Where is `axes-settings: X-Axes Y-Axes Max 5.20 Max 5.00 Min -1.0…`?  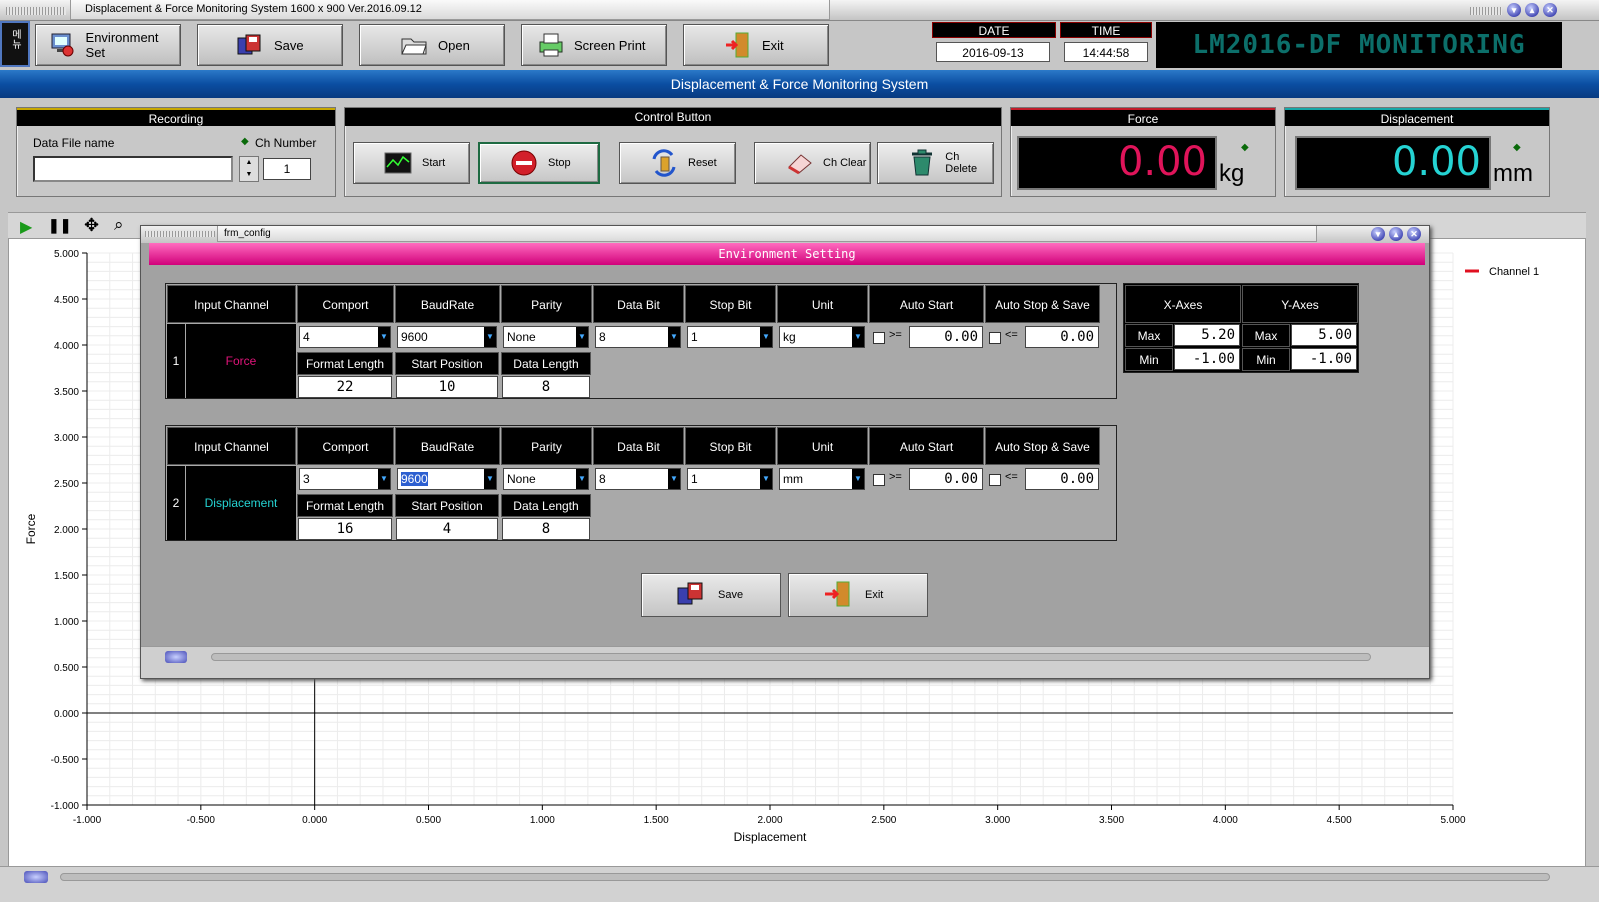 axes-settings: X-Axes Y-Axes Max 5.20 Max 5.00 Min -1.0… is located at coordinates (1241, 328).